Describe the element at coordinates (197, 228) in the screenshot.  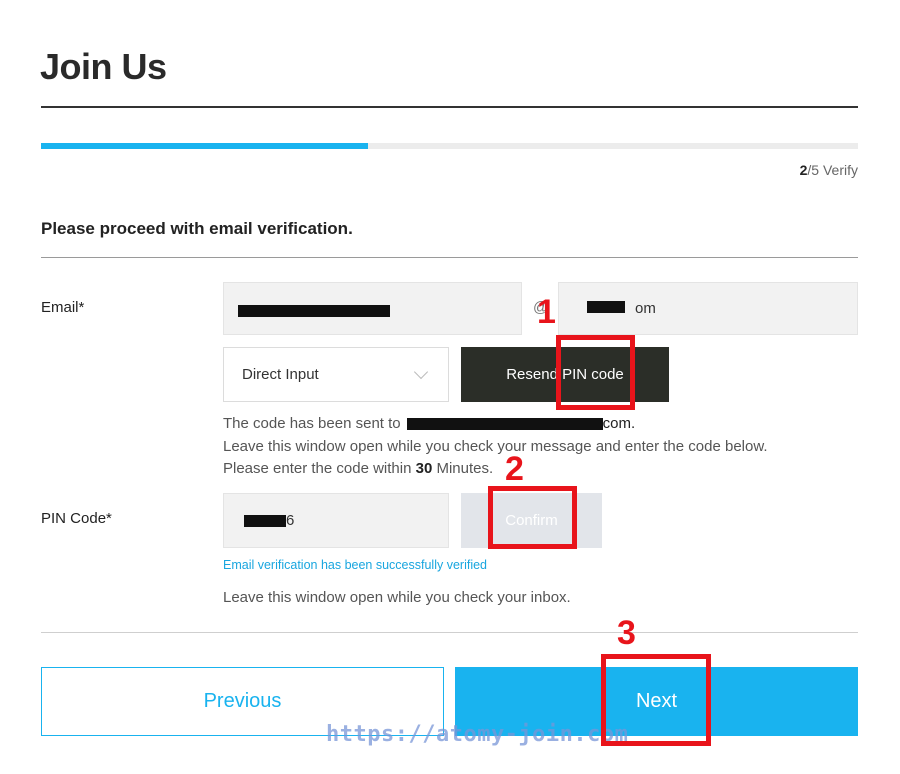
I see `section-heading: Please proceed with email verification.` at that location.